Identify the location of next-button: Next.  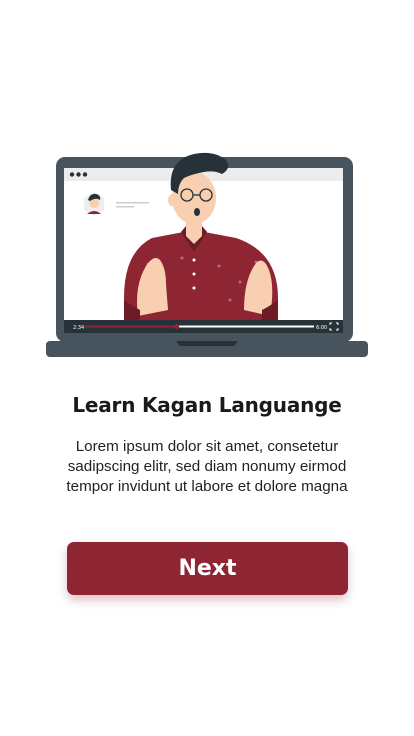
(207, 568).